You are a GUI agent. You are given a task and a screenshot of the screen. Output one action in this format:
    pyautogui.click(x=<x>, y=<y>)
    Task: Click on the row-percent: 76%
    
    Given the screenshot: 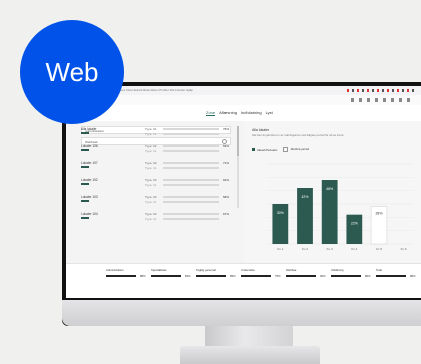 What is the action you would take?
    pyautogui.click(x=226, y=129)
    